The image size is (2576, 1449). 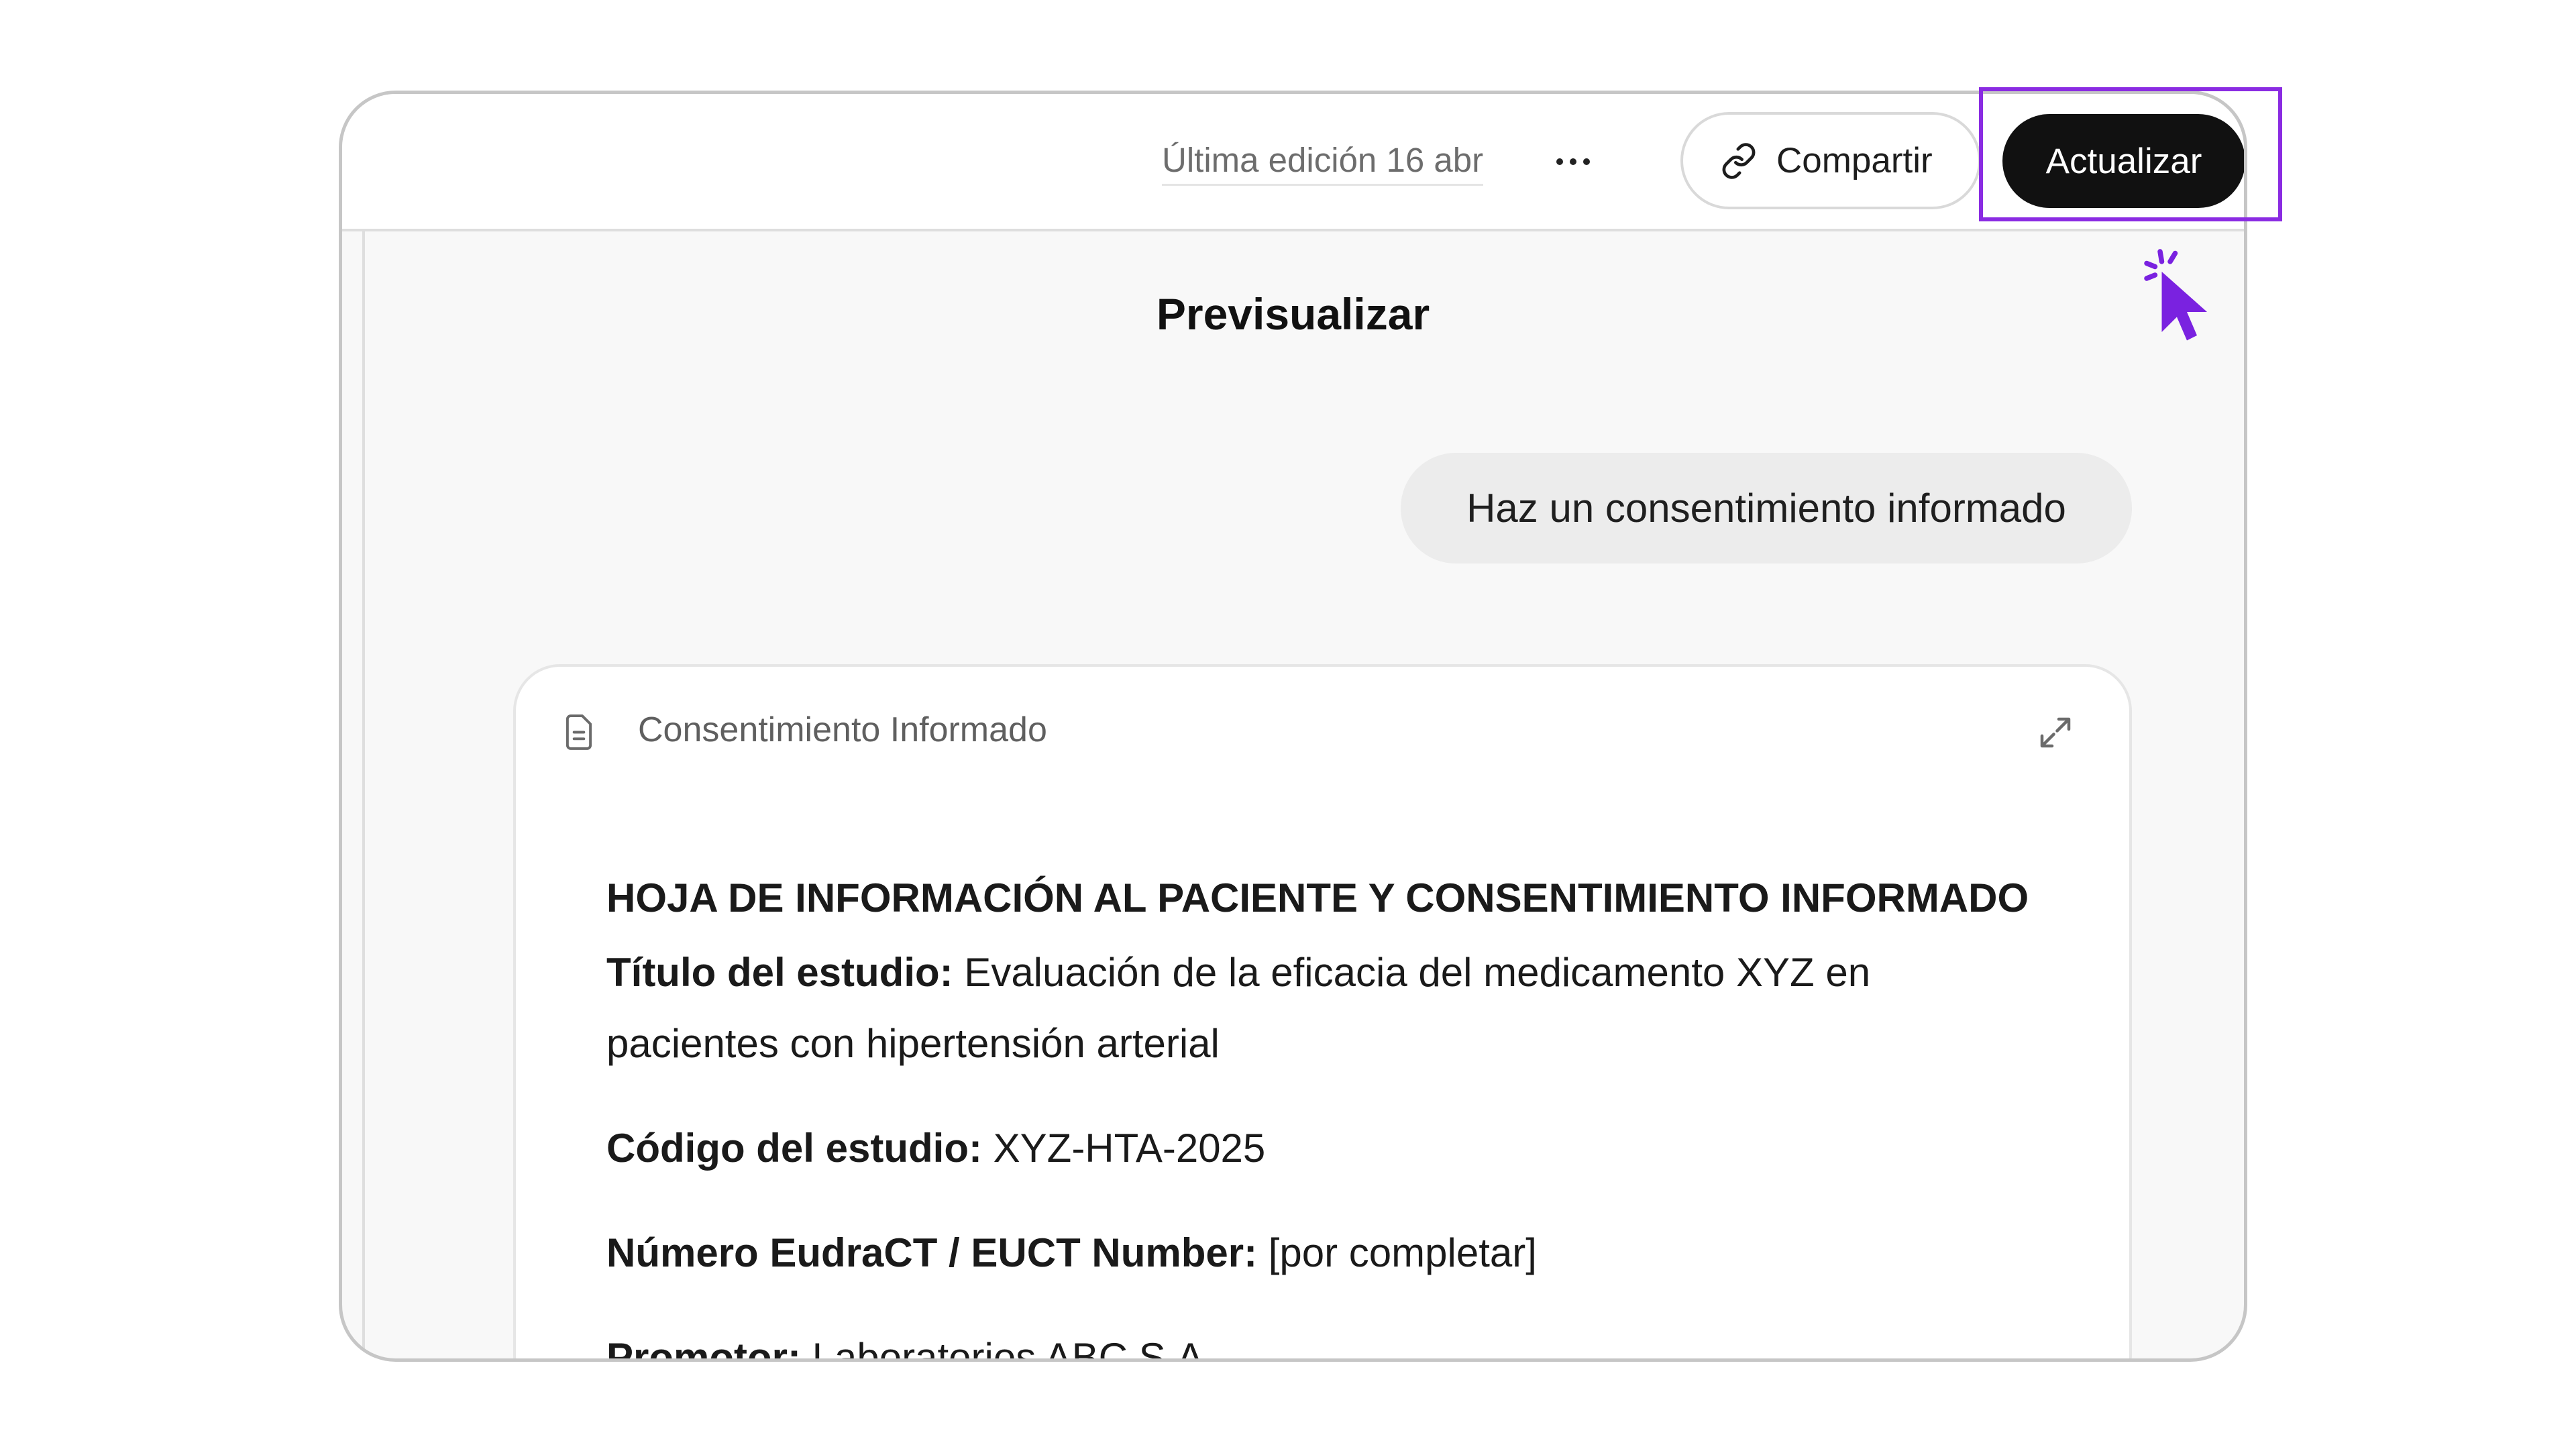 I want to click on share-button-label: Compartir, so click(x=1854, y=160).